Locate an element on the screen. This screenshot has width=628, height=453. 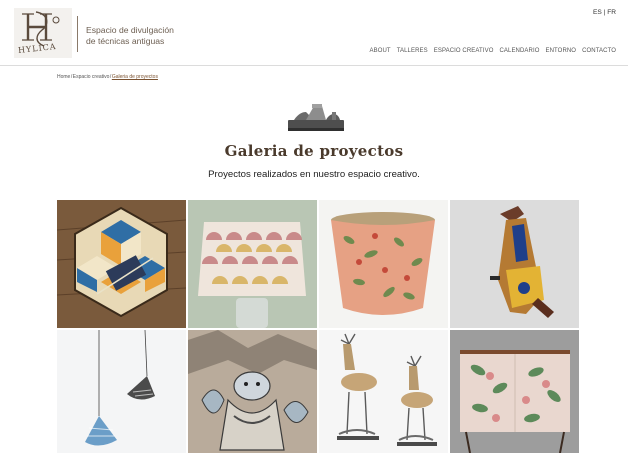
breadcrumb-current: Galeria de proyectos is located at coordinates (135, 77).